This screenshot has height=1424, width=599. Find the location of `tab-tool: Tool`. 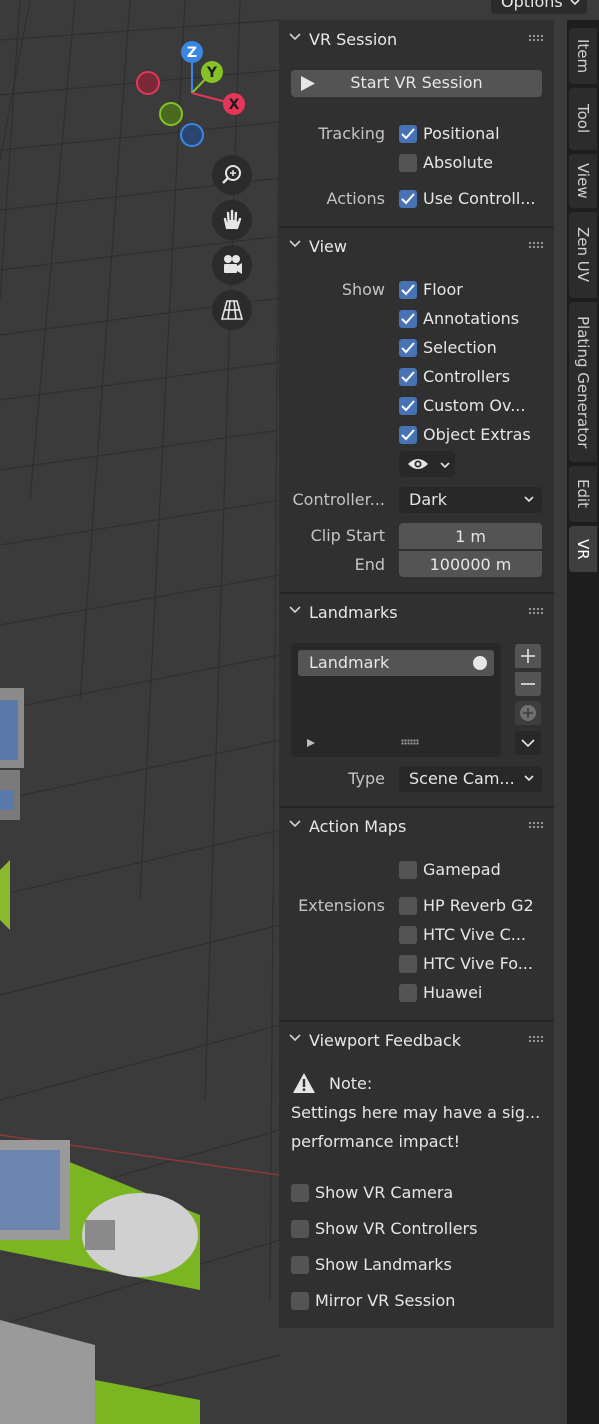

tab-tool: Tool is located at coordinates (583, 119).